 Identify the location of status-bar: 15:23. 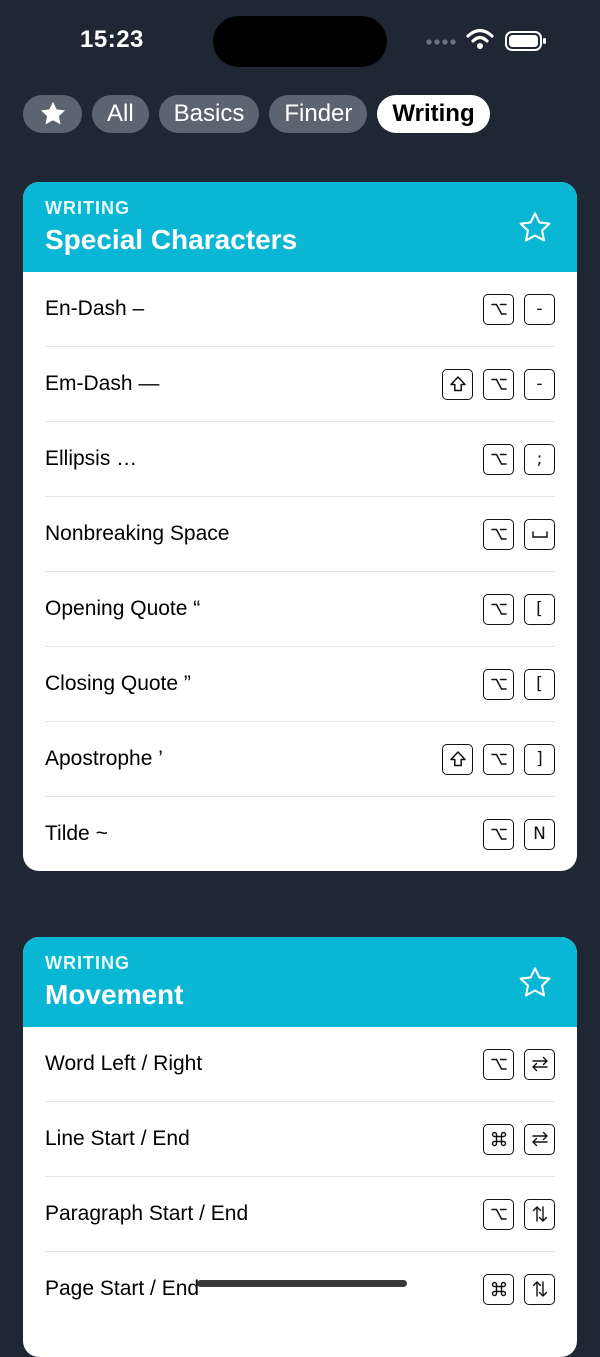
(300, 40).